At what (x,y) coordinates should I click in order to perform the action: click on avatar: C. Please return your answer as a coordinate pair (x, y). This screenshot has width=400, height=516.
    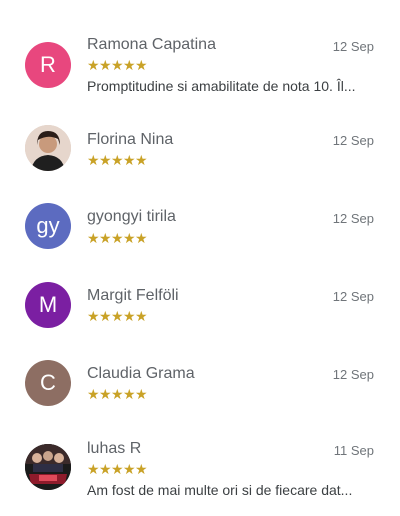
    Looking at the image, I should click on (48, 383).